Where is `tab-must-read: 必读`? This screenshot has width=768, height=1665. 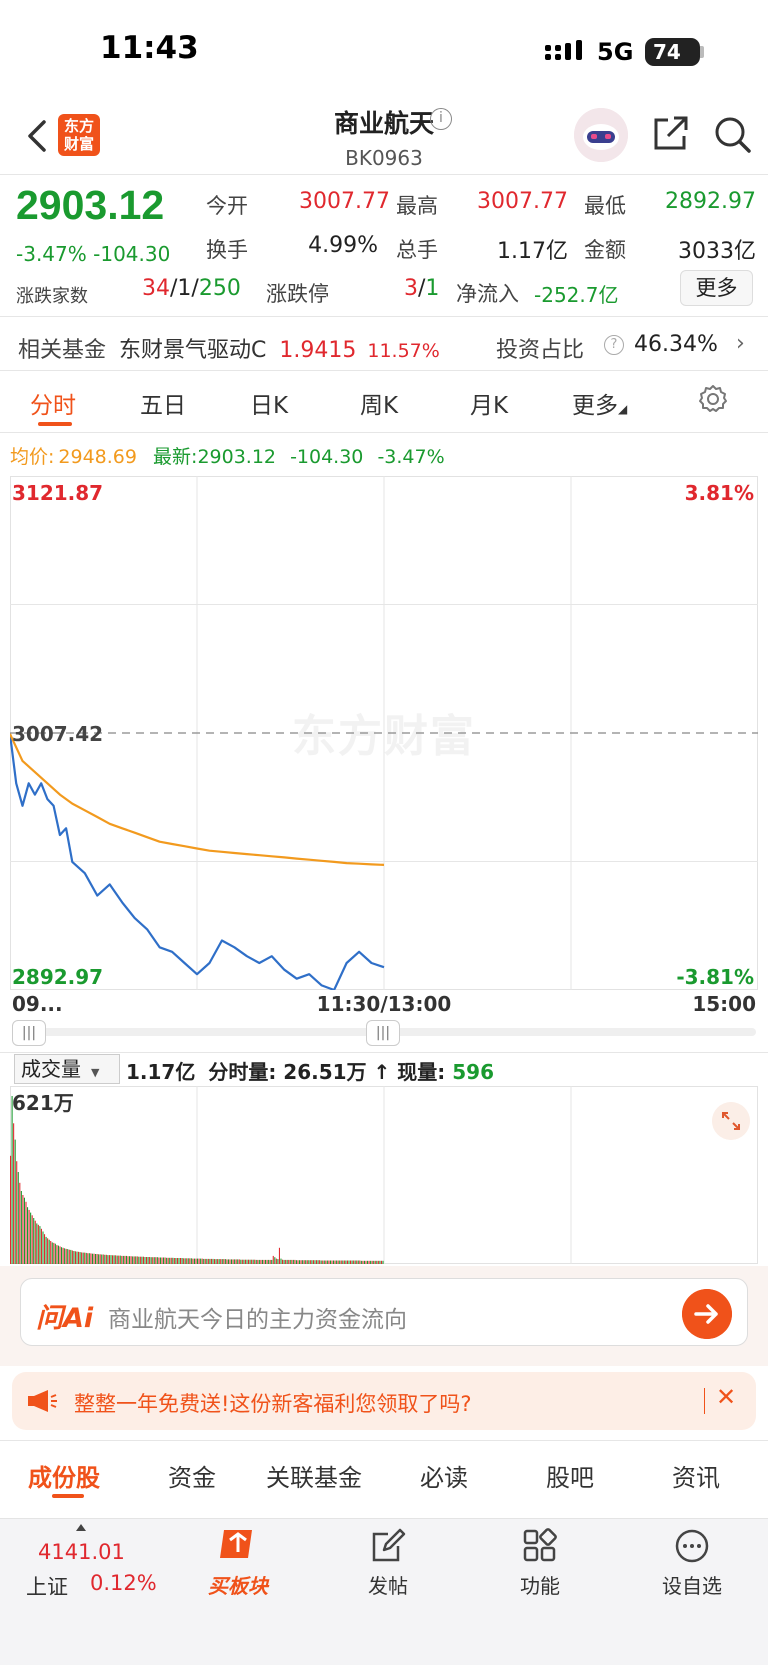 tab-must-read: 必读 is located at coordinates (444, 1475).